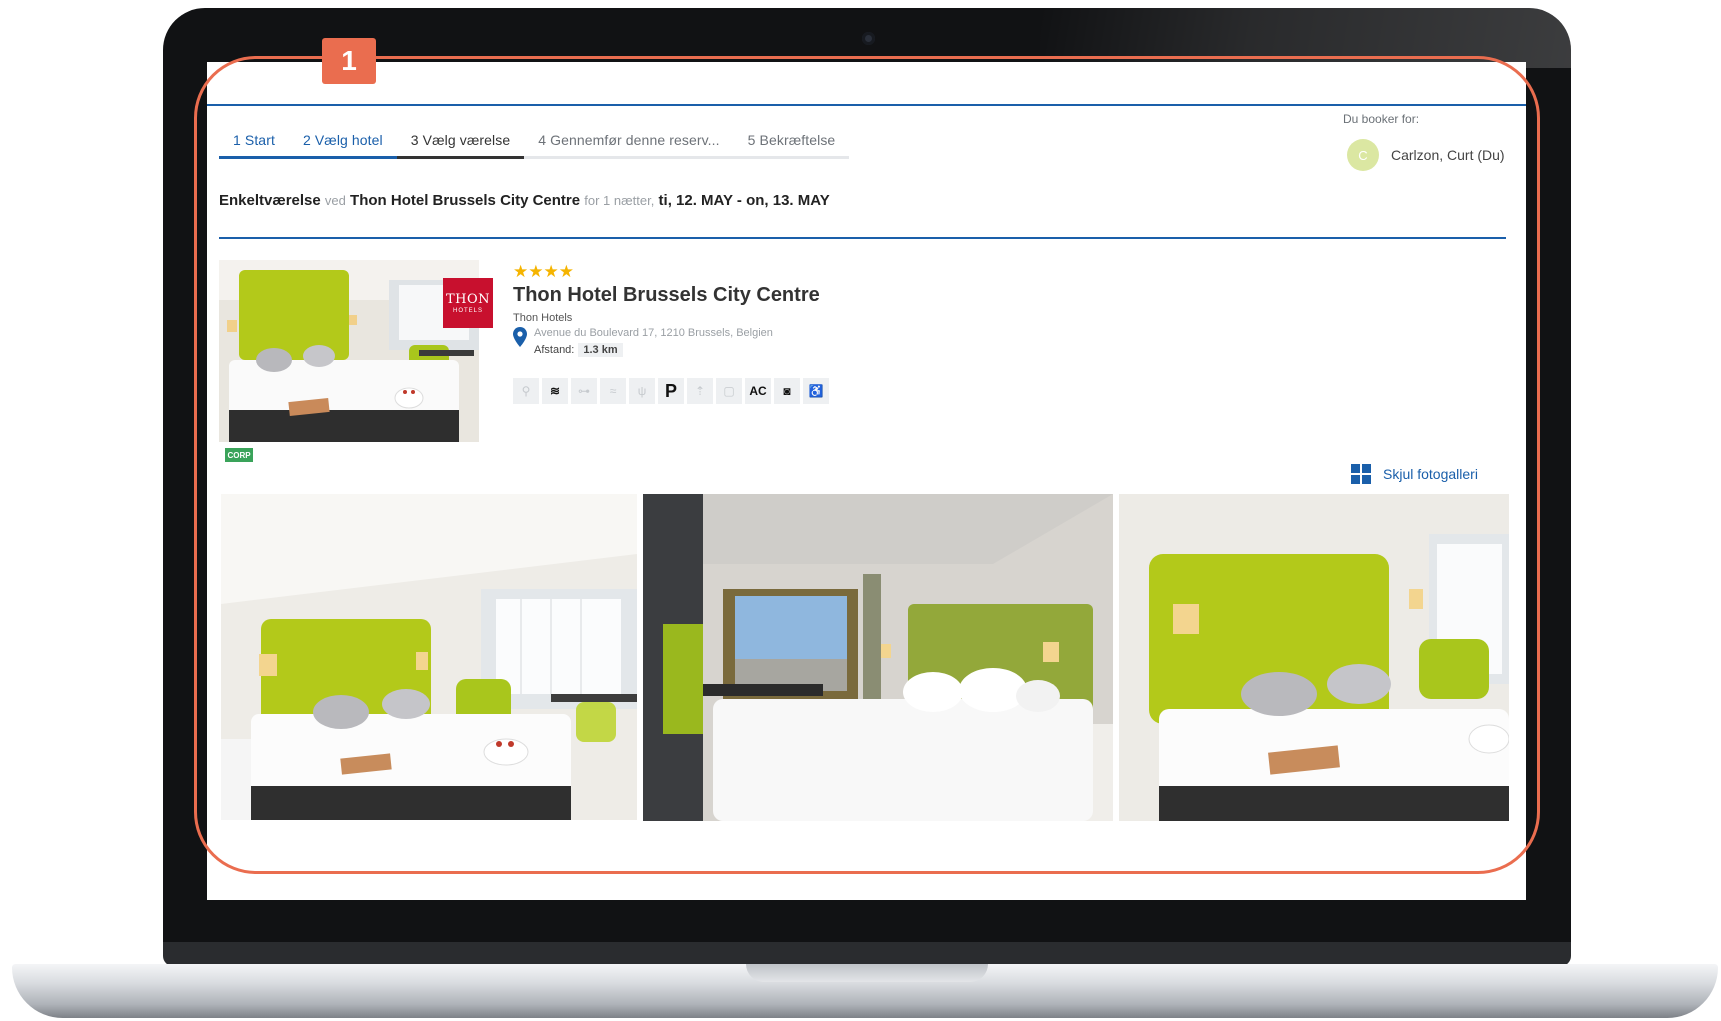  I want to click on laptop-hinge, so click(867, 954).